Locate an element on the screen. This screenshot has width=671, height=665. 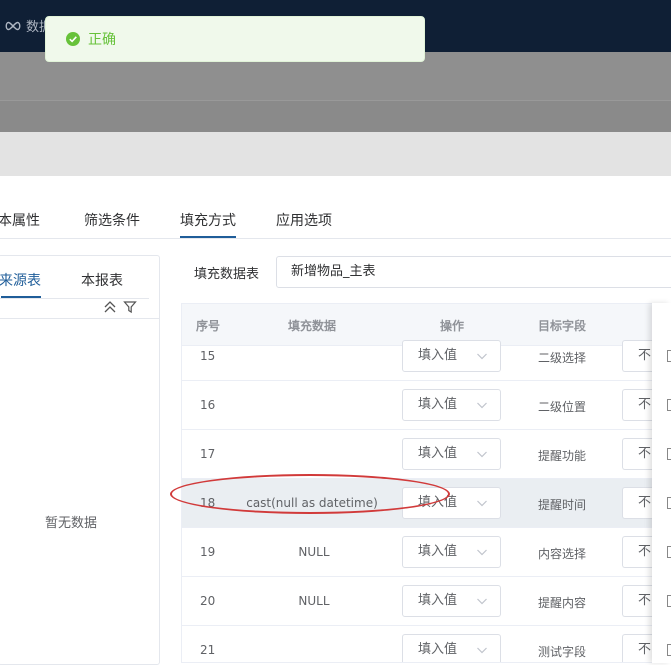
row-target-field: 提醒功能 is located at coordinates (562, 456).